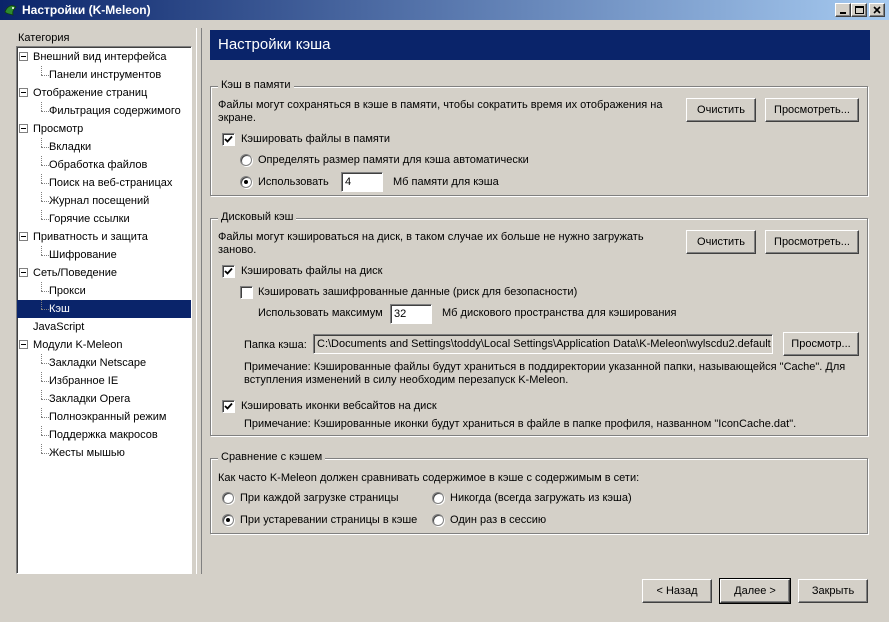 Image resolution: width=889 pixels, height=622 pixels. I want to click on tree-item-label: Просмотр, so click(58, 129).